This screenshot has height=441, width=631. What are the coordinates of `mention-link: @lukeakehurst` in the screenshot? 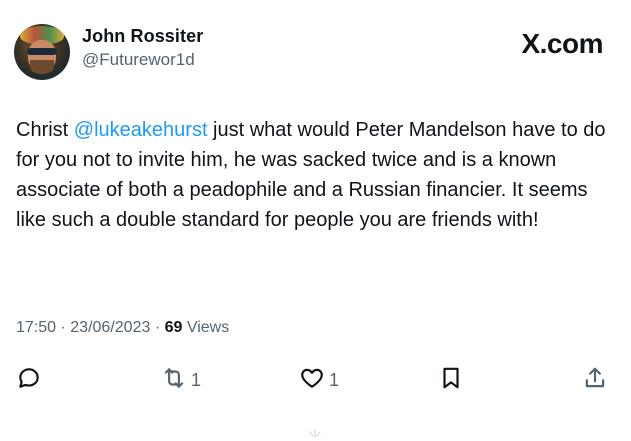 It's located at (141, 130).